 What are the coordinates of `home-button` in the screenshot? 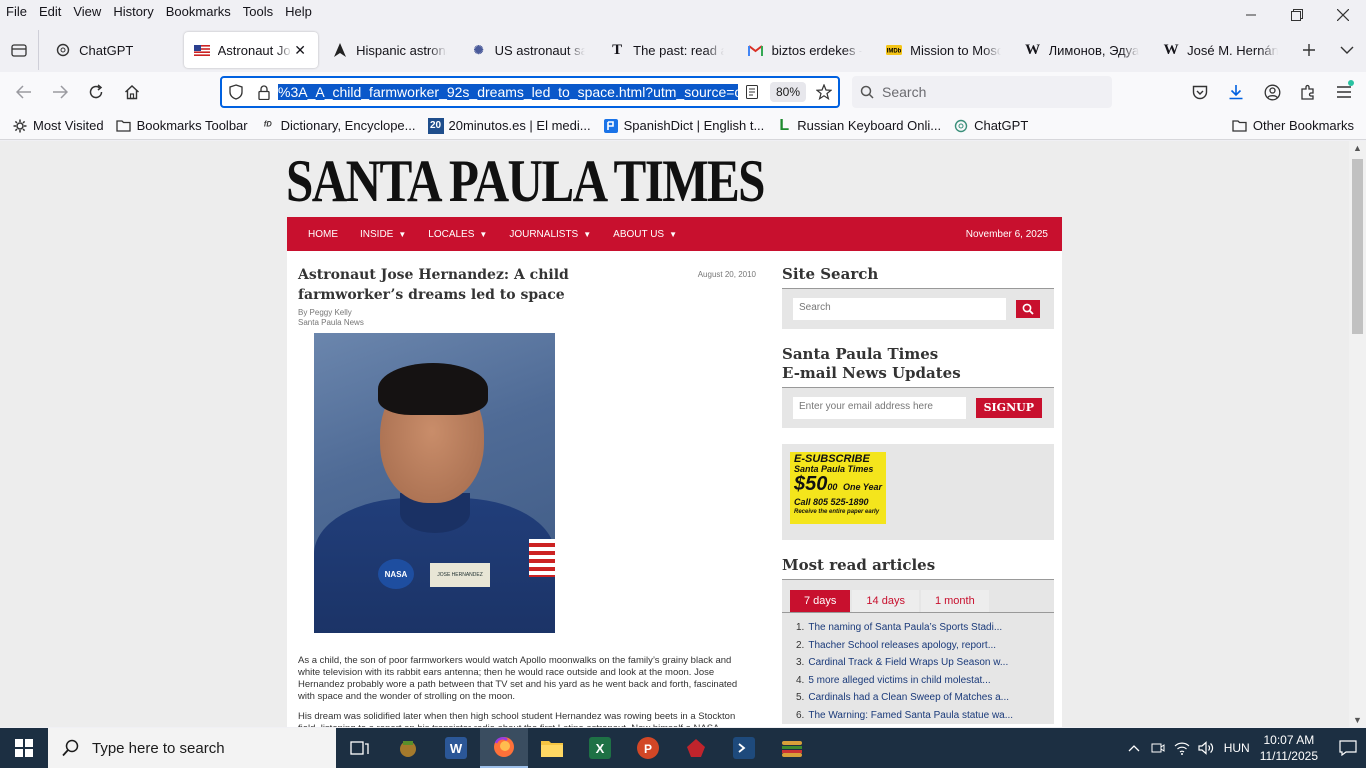 It's located at (132, 92).